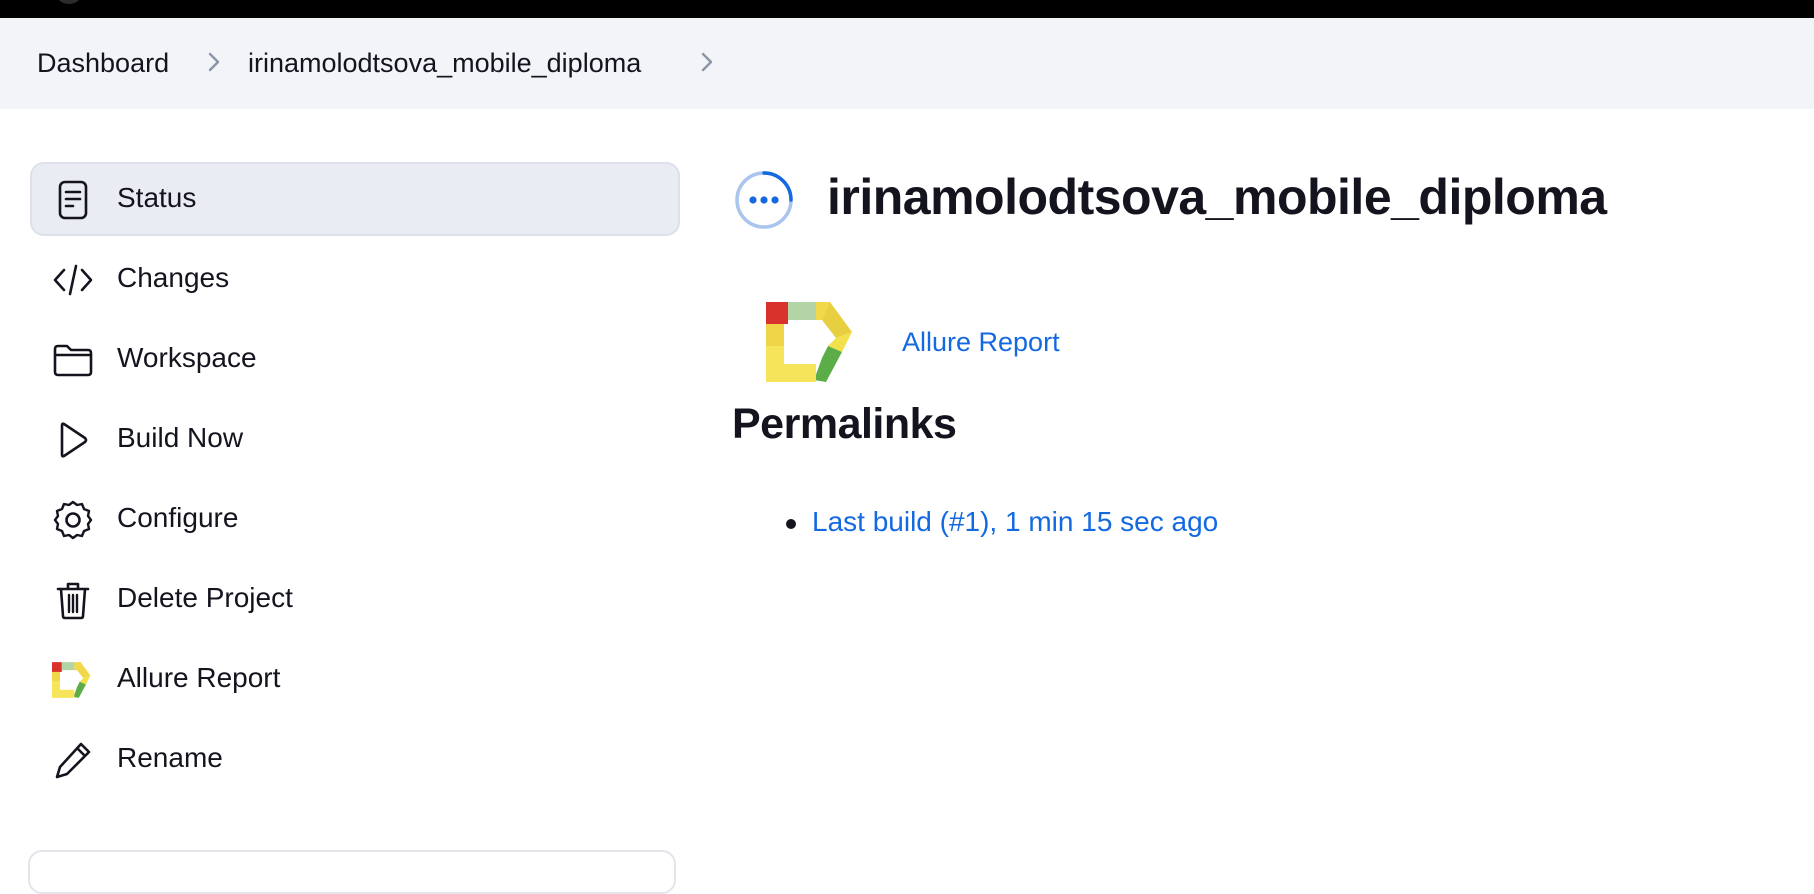  I want to click on sidebar-item-label: Workspace, so click(187, 357).